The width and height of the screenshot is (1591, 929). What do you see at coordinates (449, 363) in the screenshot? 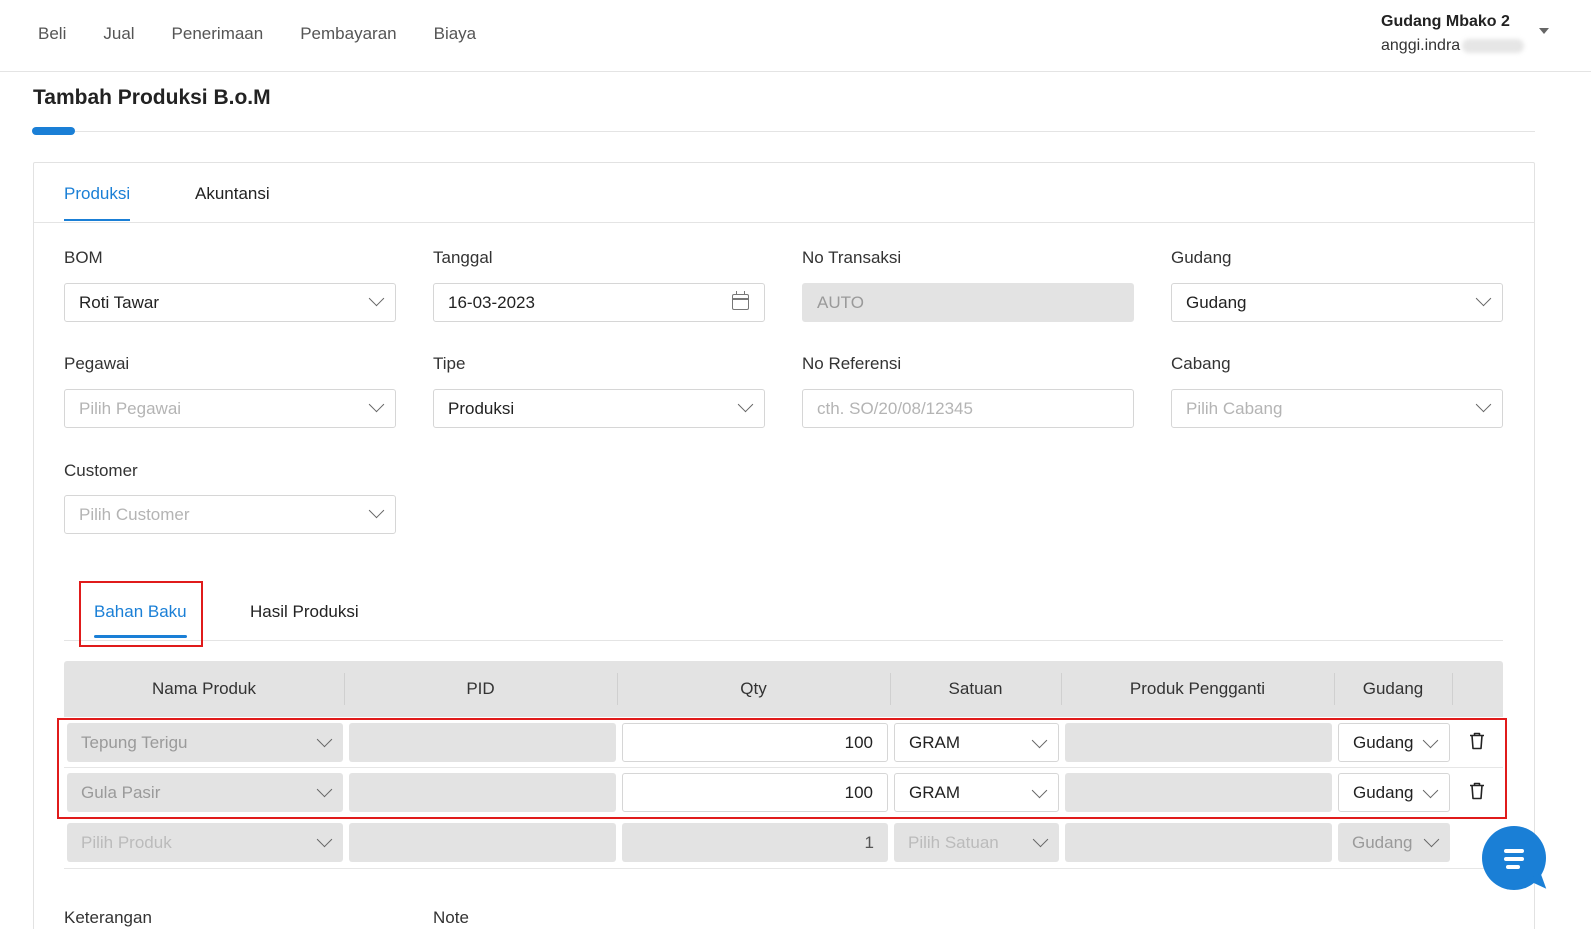
I see `tipe-label: Tipe` at bounding box center [449, 363].